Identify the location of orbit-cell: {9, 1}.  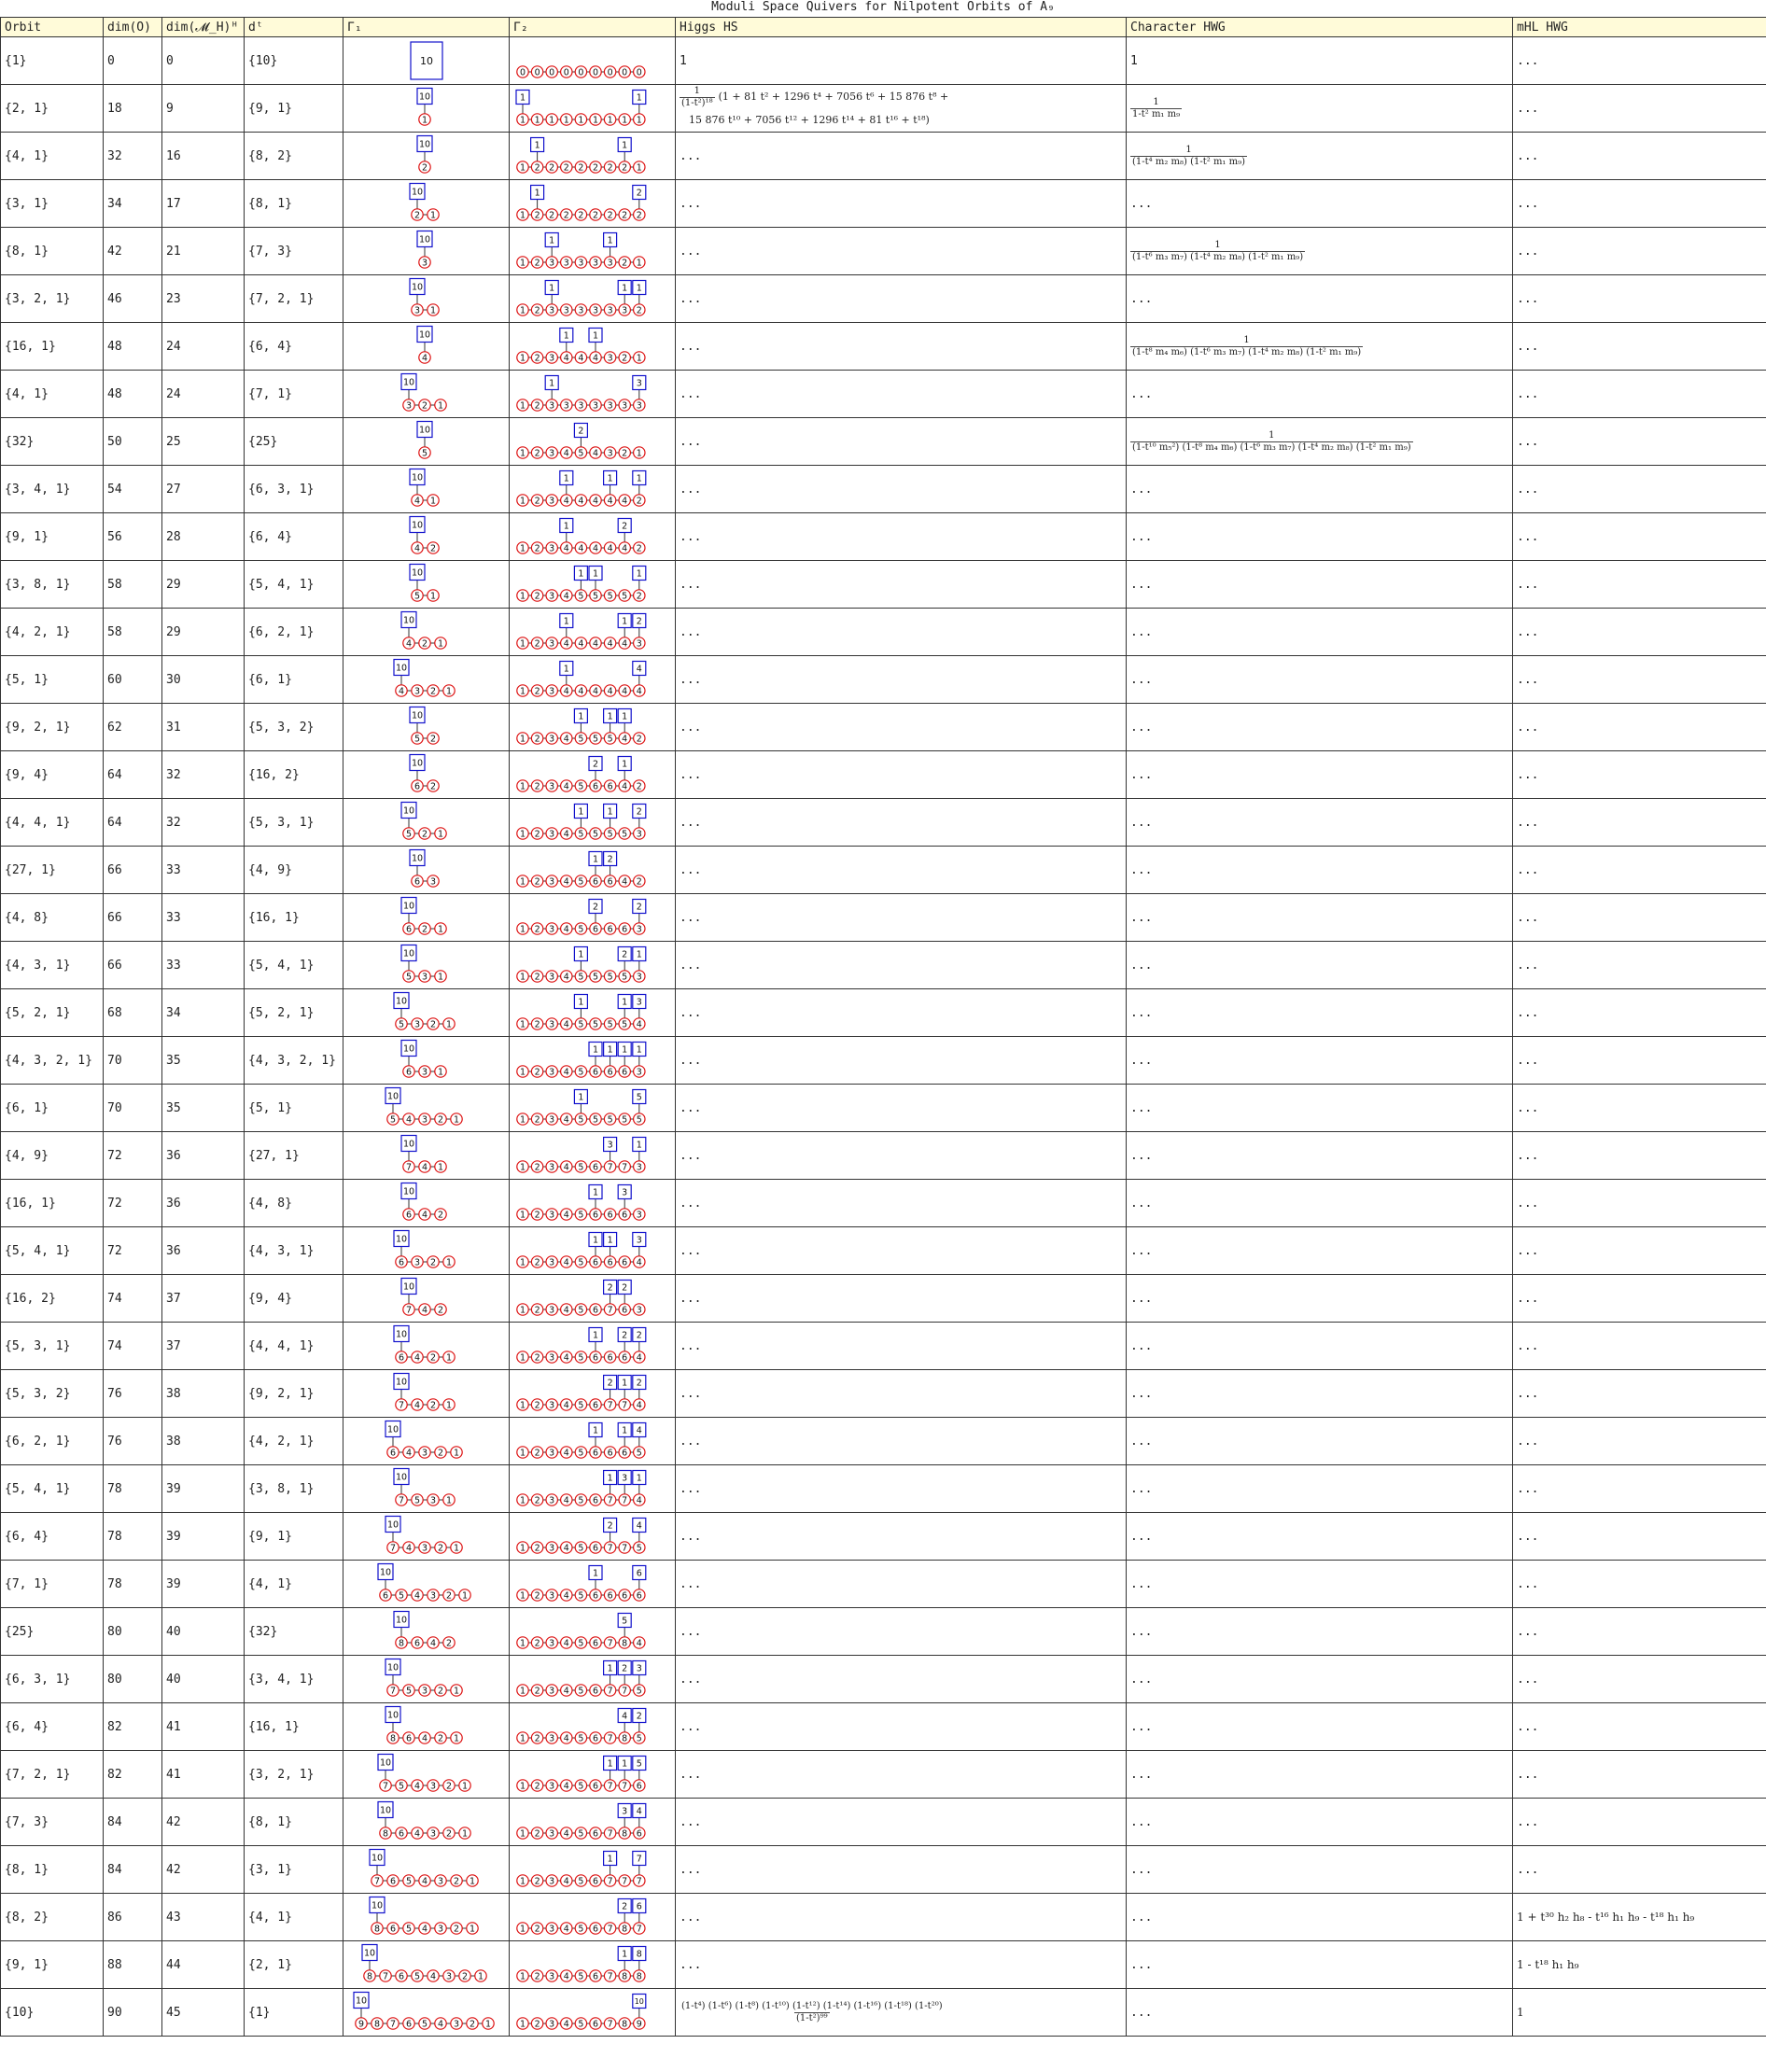
(52, 1964).